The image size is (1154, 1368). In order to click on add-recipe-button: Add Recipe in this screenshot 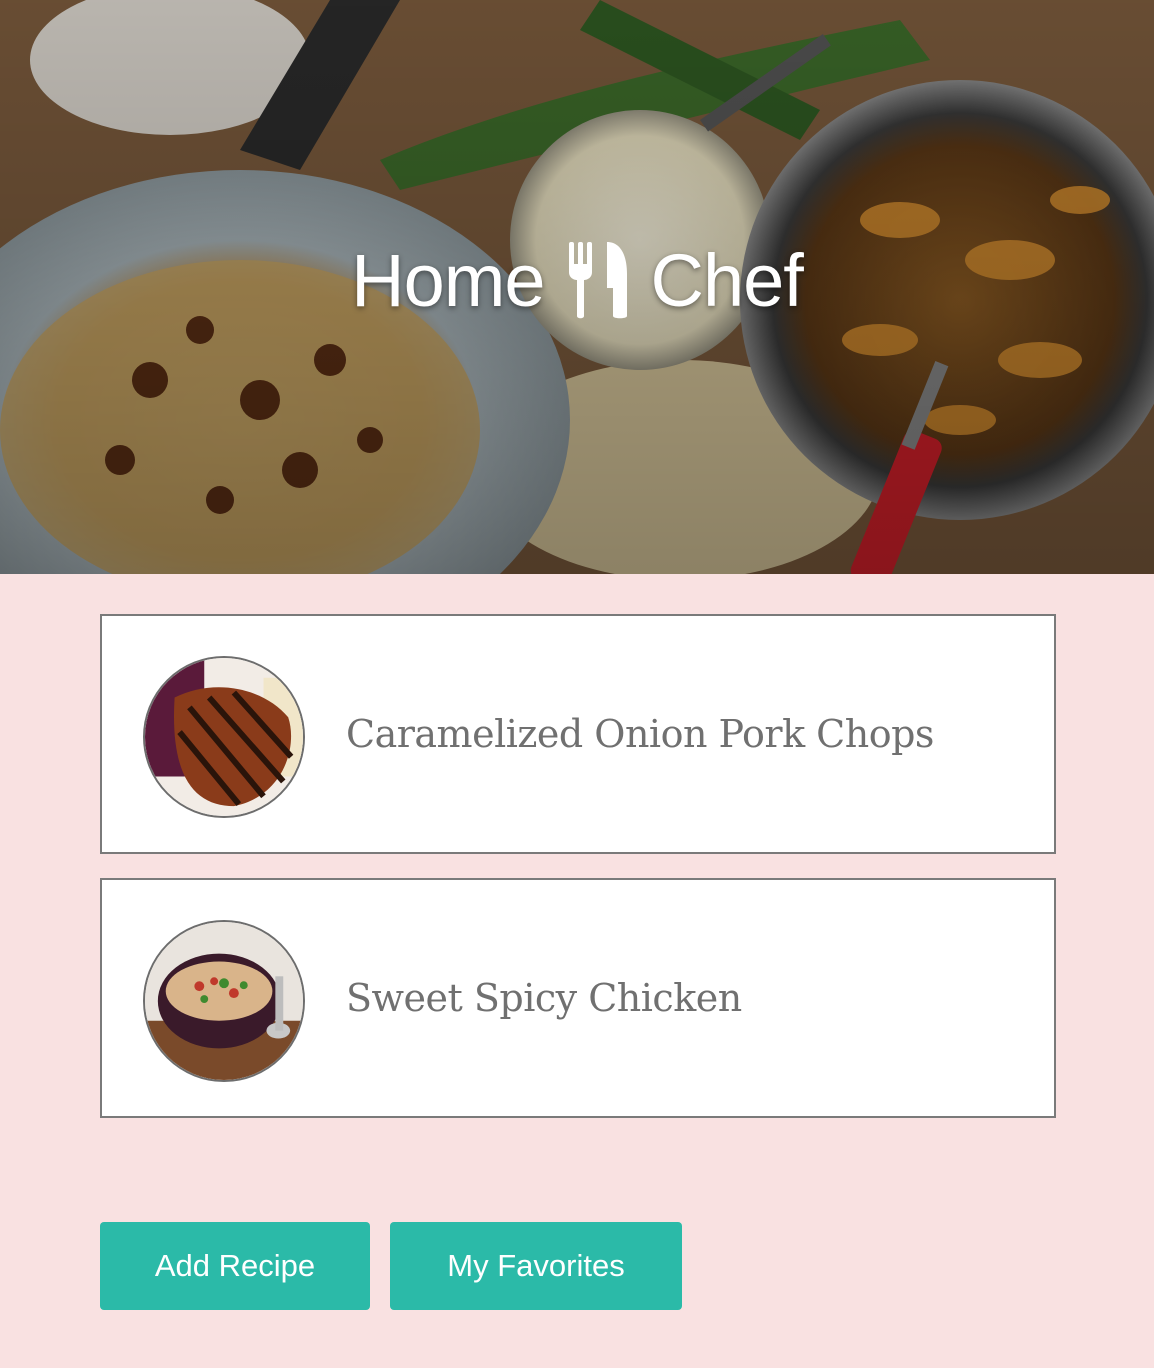, I will do `click(235, 1266)`.